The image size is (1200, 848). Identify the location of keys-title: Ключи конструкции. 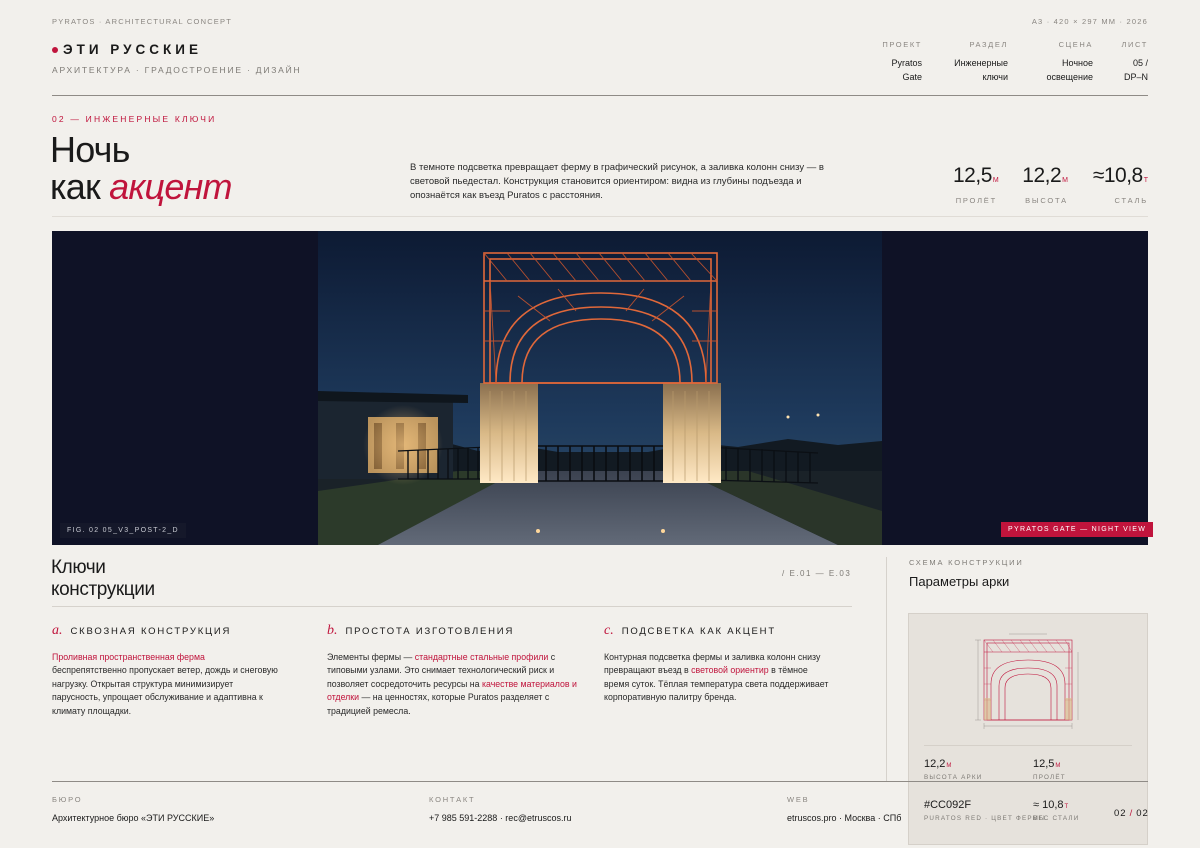
(103, 579).